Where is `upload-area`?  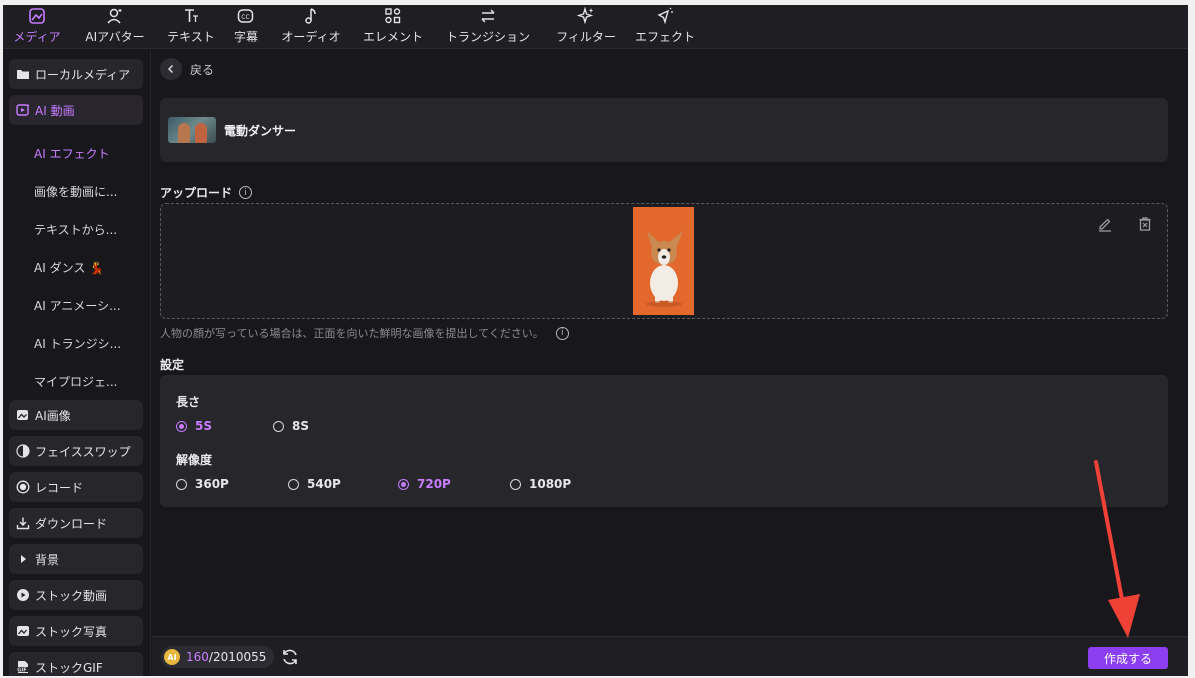 upload-area is located at coordinates (664, 261).